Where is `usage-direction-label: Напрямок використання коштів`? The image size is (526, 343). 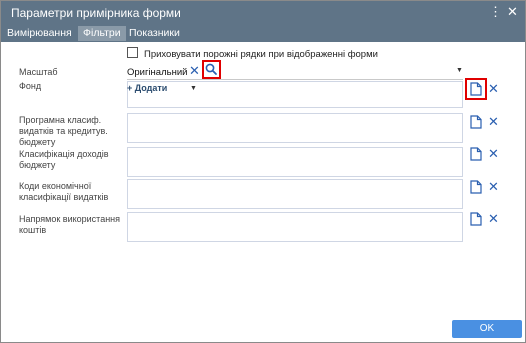 usage-direction-label: Напрямок використання коштів is located at coordinates (70, 224).